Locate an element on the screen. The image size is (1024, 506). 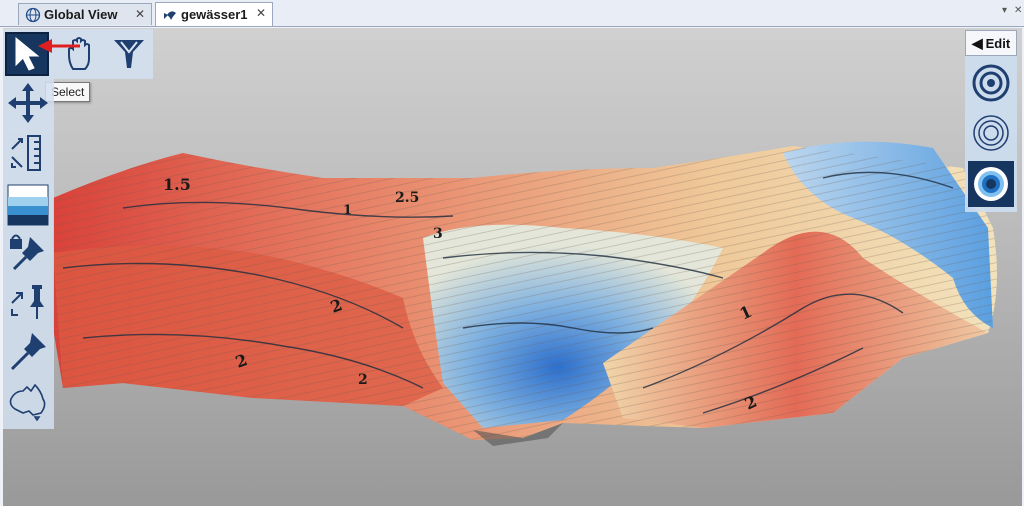
pin-resize-icon is located at coordinates (27, 302).